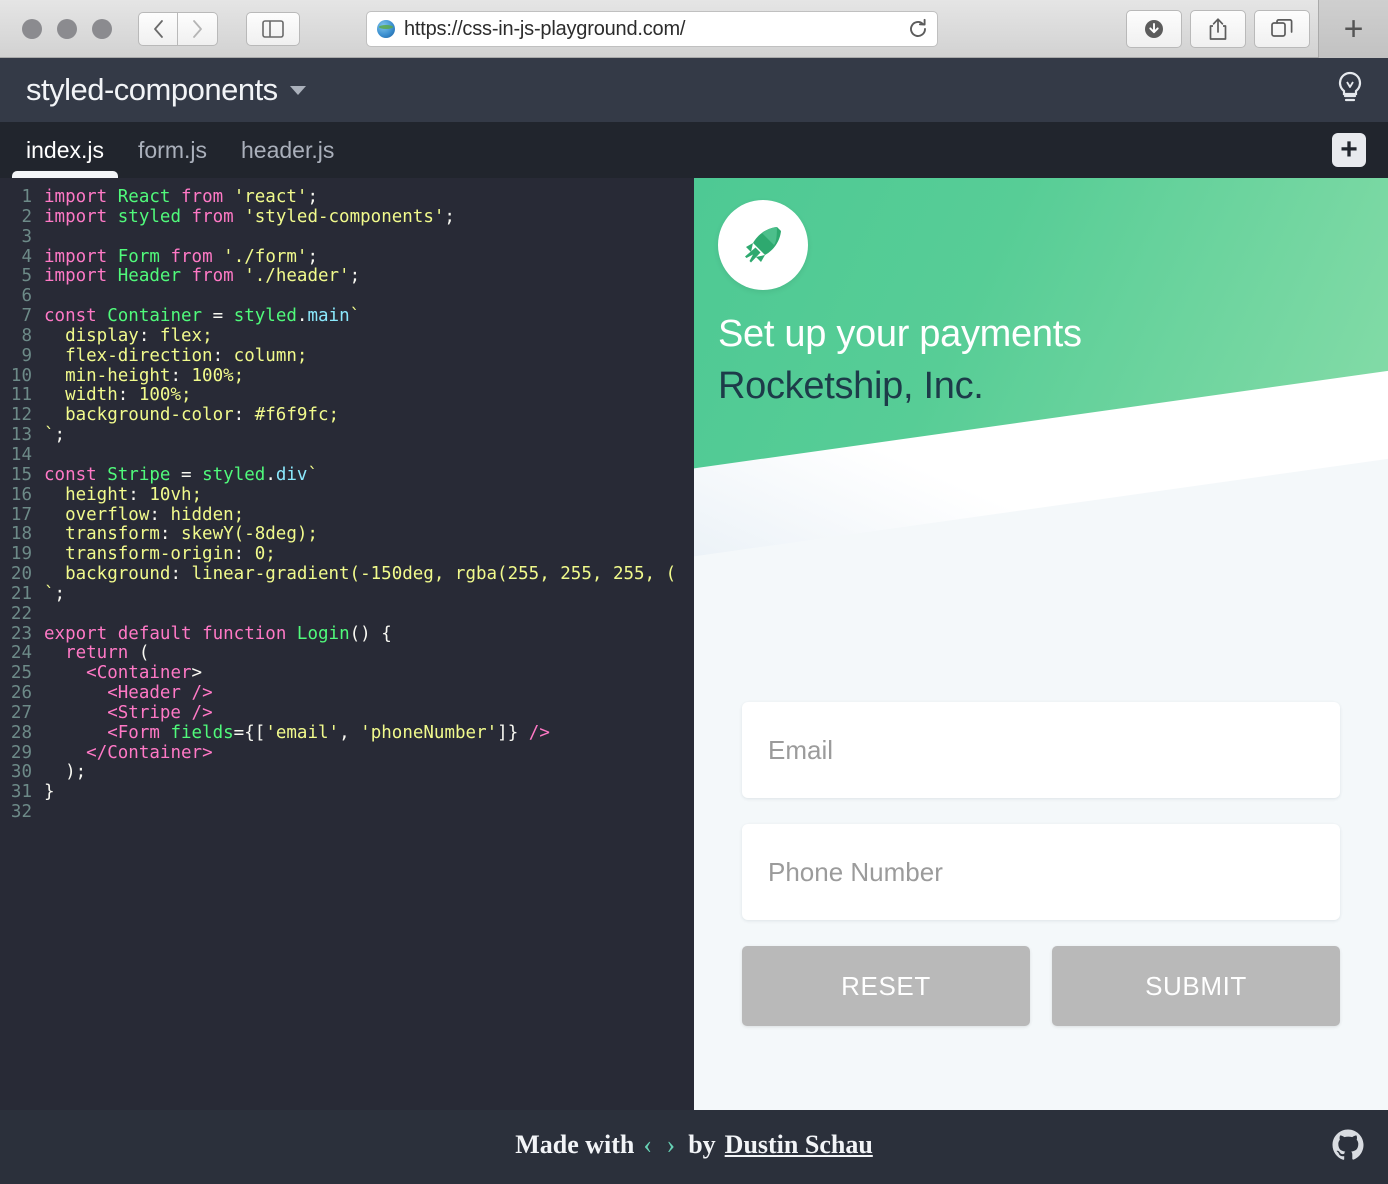 Image resolution: width=1388 pixels, height=1184 pixels. What do you see at coordinates (21, 474) in the screenshot?
I see `line-number: 15` at bounding box center [21, 474].